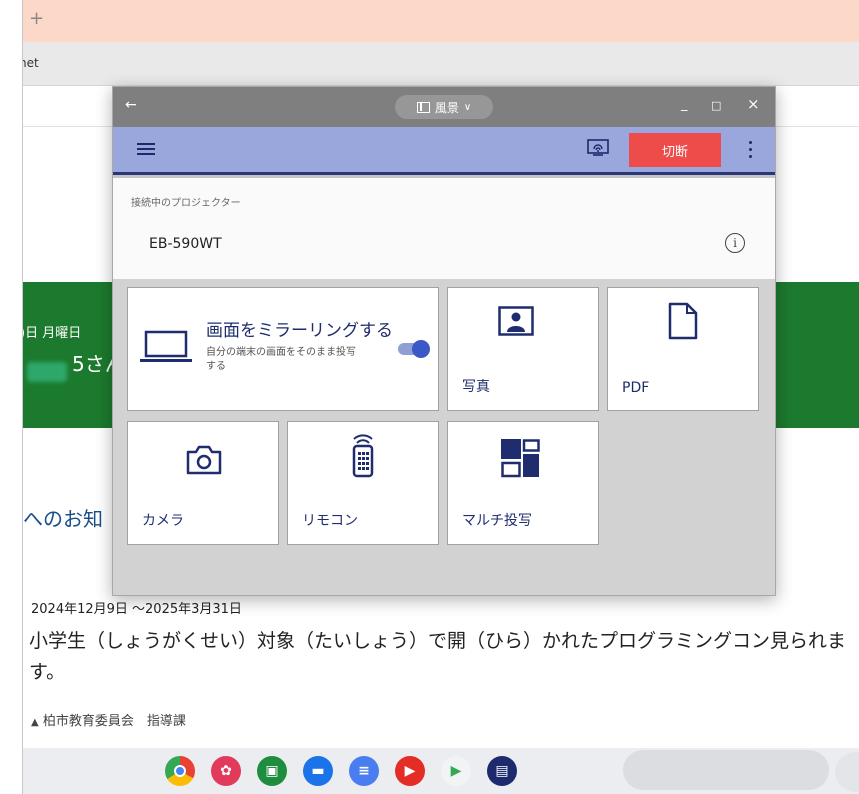  What do you see at coordinates (726, 770) in the screenshot?
I see `redacted-shelf-area` at bounding box center [726, 770].